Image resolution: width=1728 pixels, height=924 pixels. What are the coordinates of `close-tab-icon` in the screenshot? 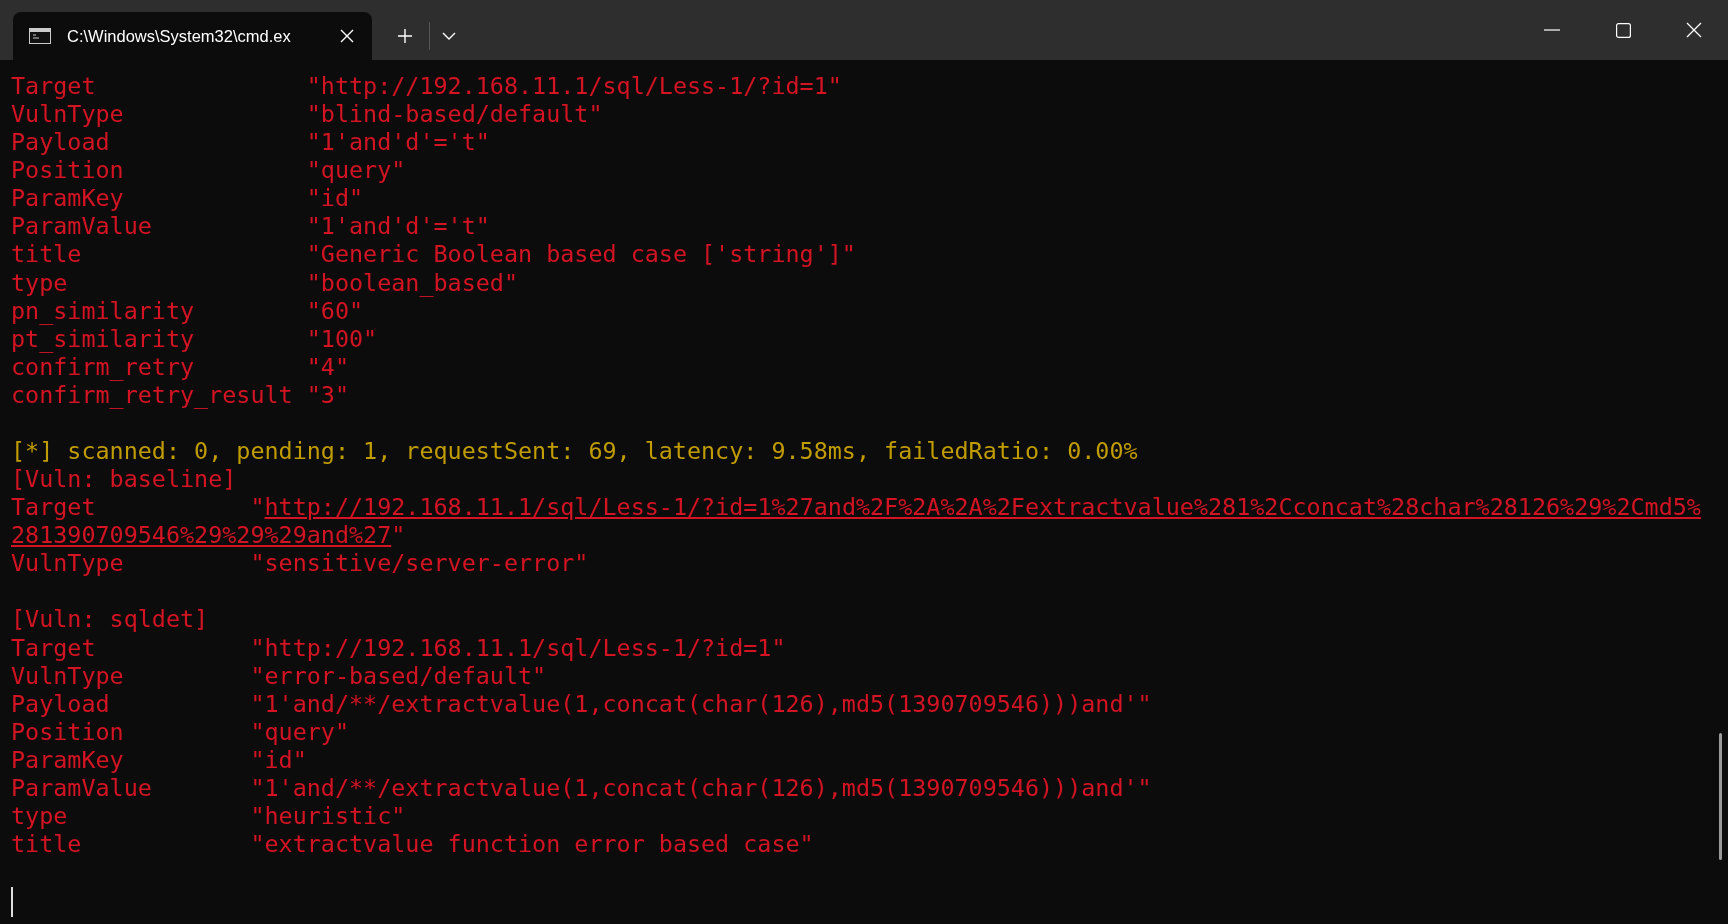 It's located at (347, 36).